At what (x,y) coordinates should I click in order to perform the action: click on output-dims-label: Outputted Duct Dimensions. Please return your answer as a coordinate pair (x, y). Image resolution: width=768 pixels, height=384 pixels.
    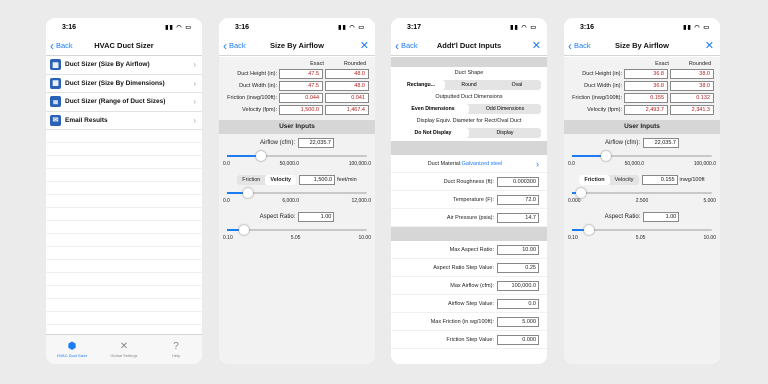
    Looking at the image, I should click on (469, 97).